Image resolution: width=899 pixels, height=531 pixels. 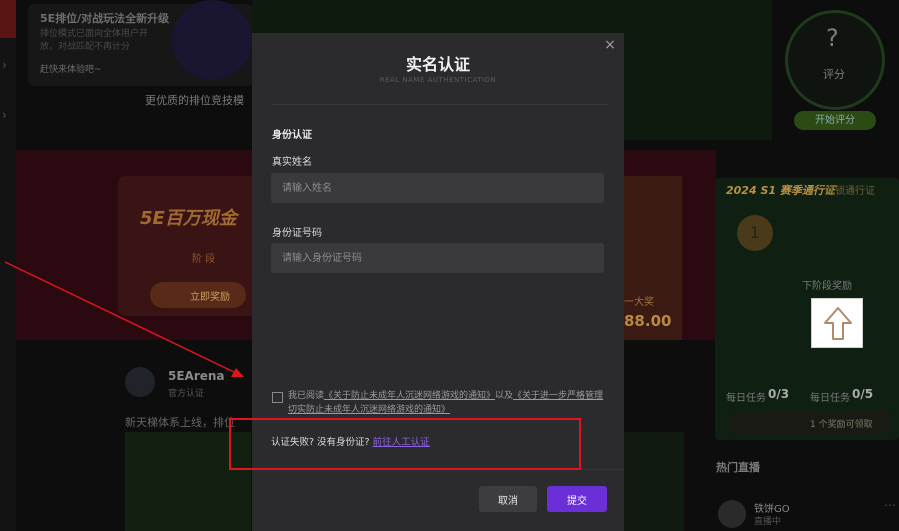 I want to click on live-streamer-status: 直播中, so click(x=768, y=522).